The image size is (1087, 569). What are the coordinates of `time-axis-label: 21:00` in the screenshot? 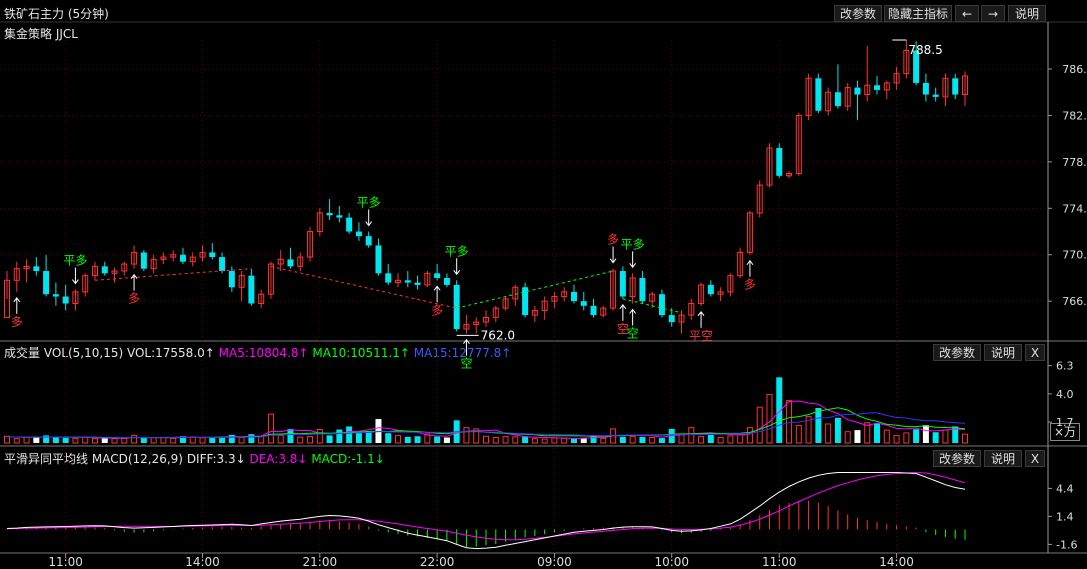 It's located at (320, 562).